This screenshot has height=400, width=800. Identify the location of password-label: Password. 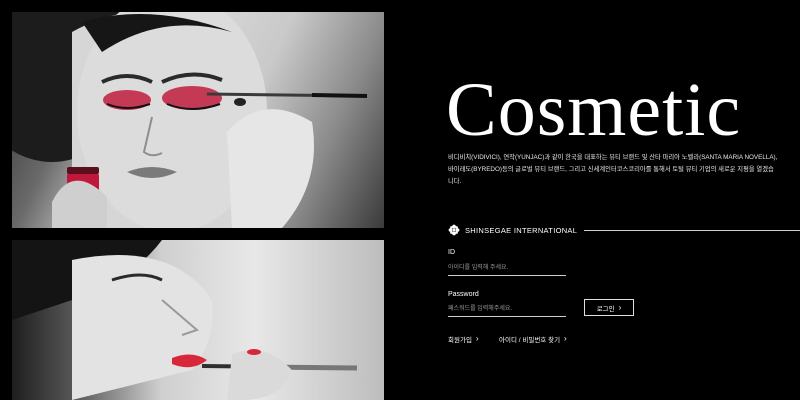
(463, 294).